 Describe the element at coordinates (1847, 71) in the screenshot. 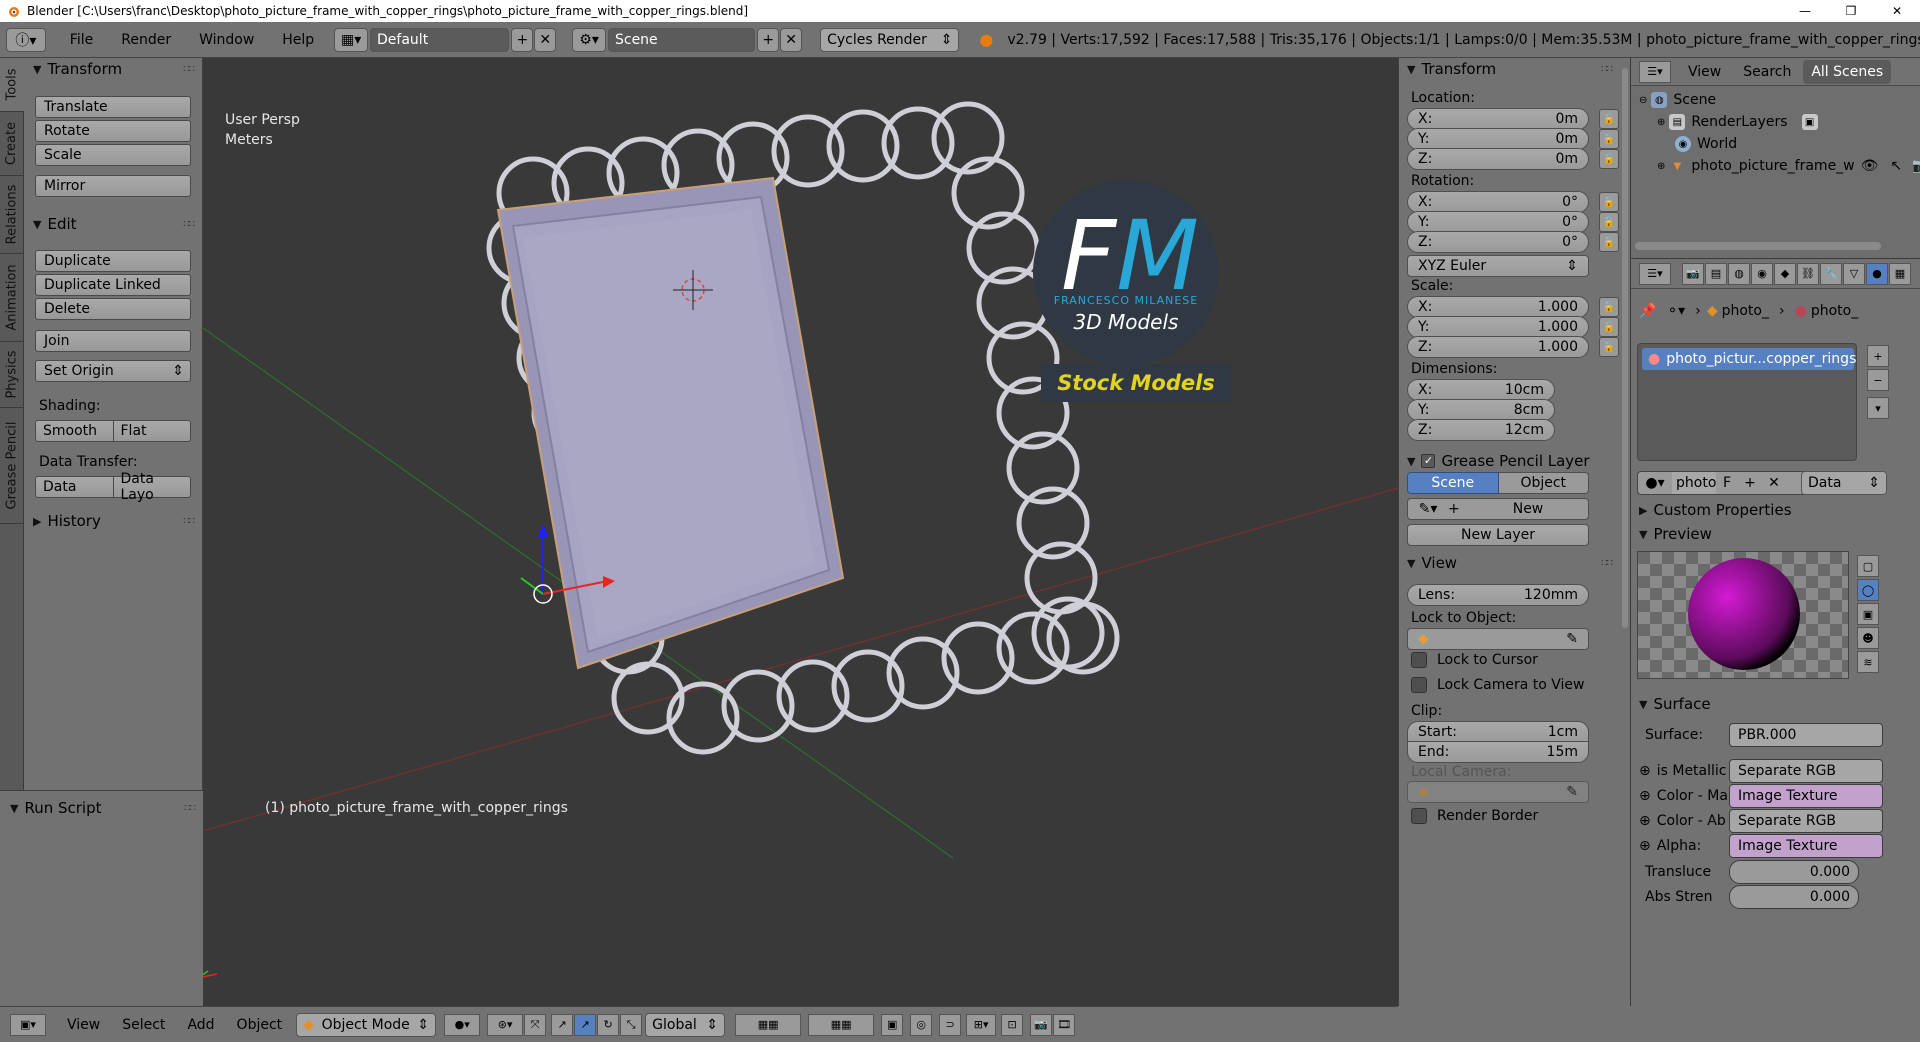

I see `outliner-display-mode: All Scenes` at that location.